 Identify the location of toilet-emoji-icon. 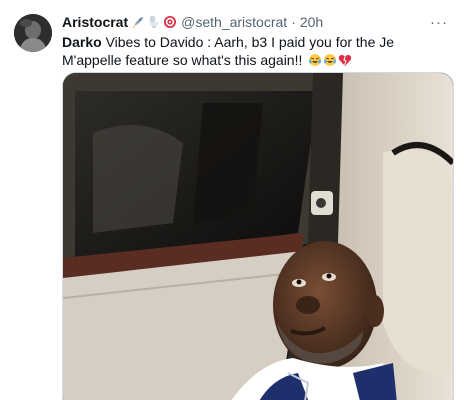
(154, 22).